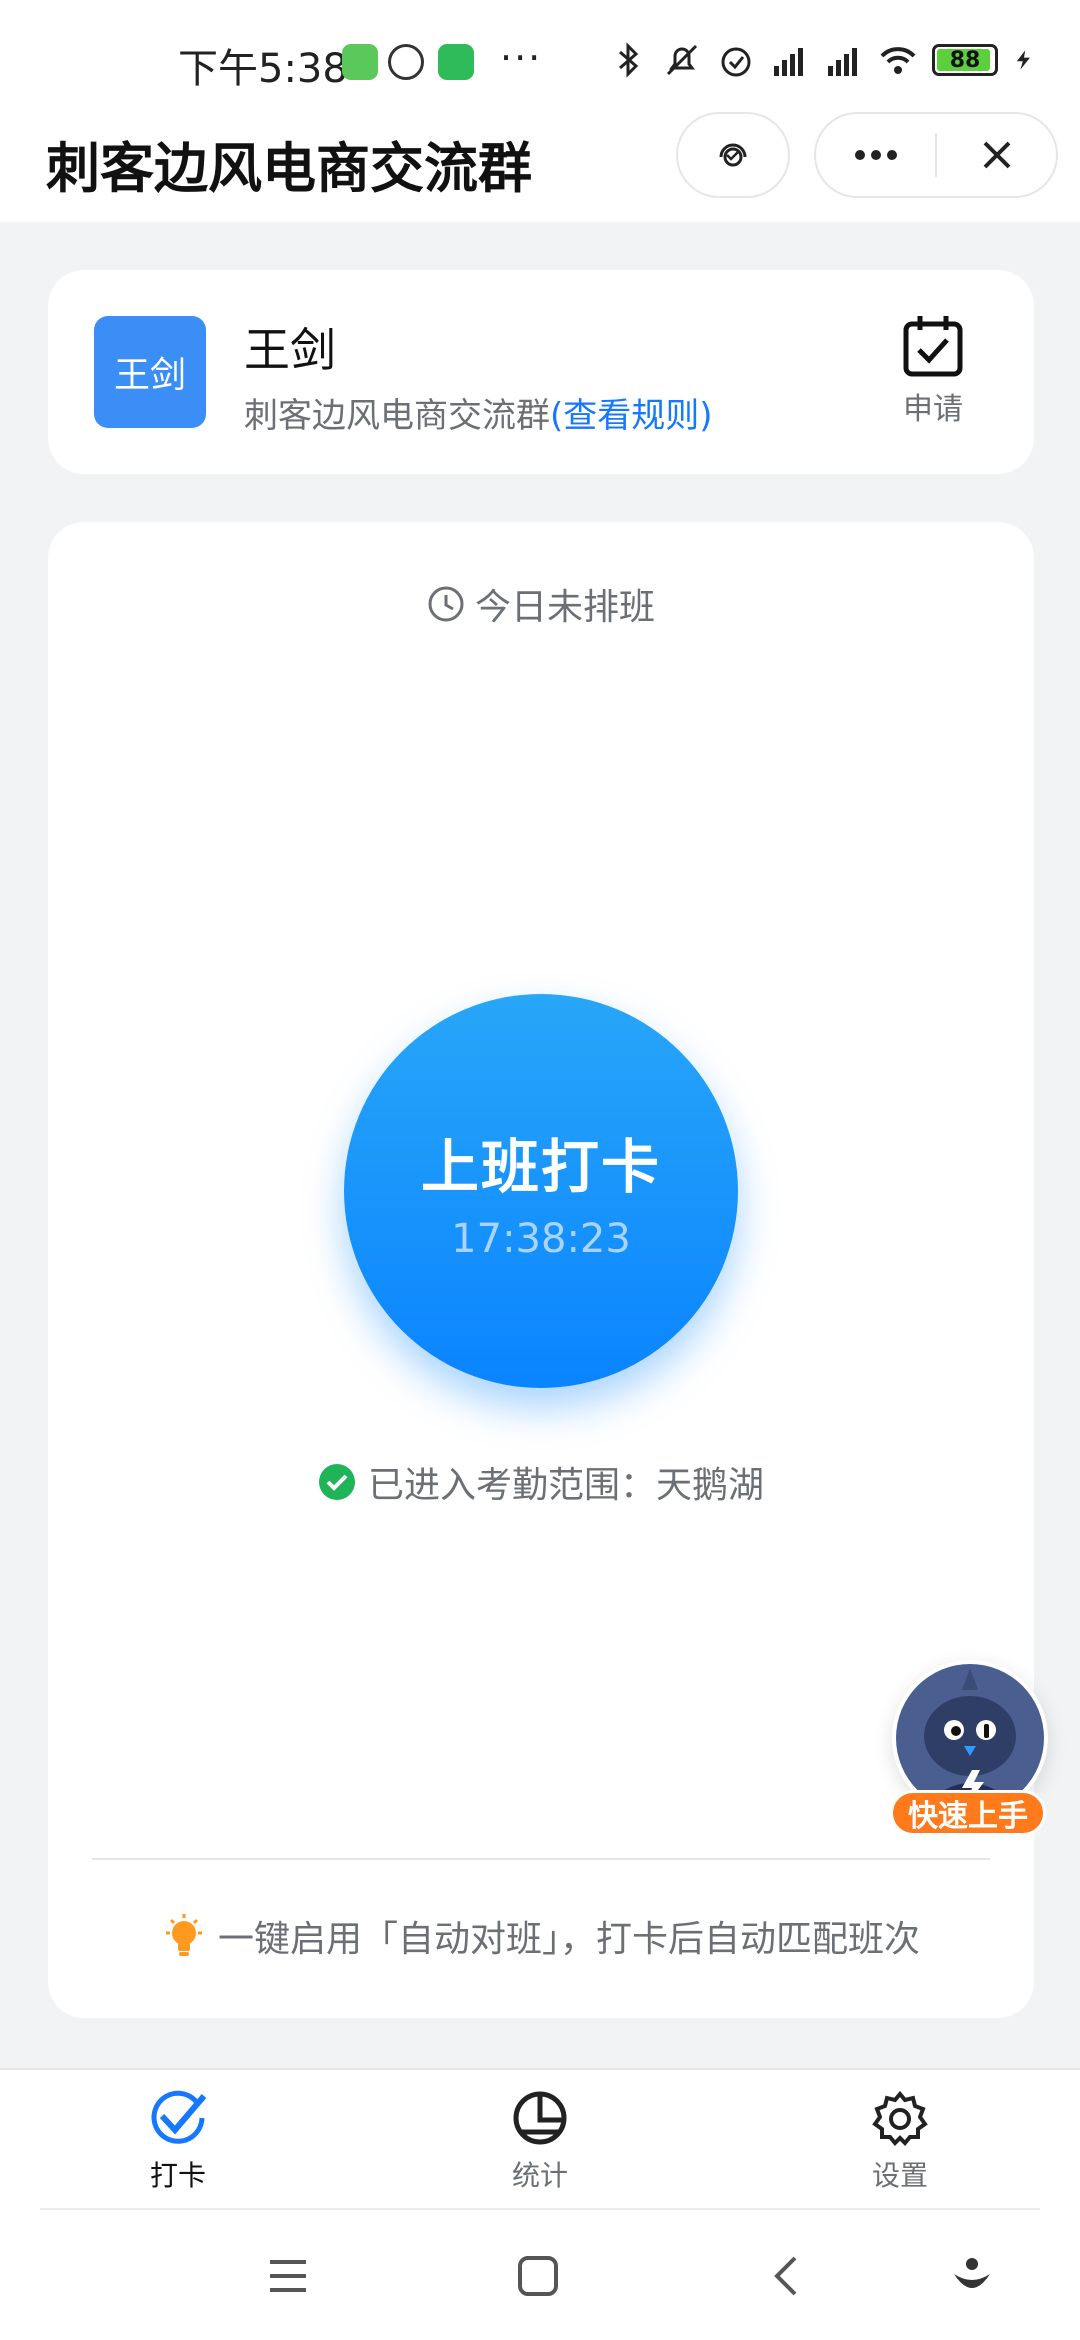  I want to click on close-button, so click(996, 155).